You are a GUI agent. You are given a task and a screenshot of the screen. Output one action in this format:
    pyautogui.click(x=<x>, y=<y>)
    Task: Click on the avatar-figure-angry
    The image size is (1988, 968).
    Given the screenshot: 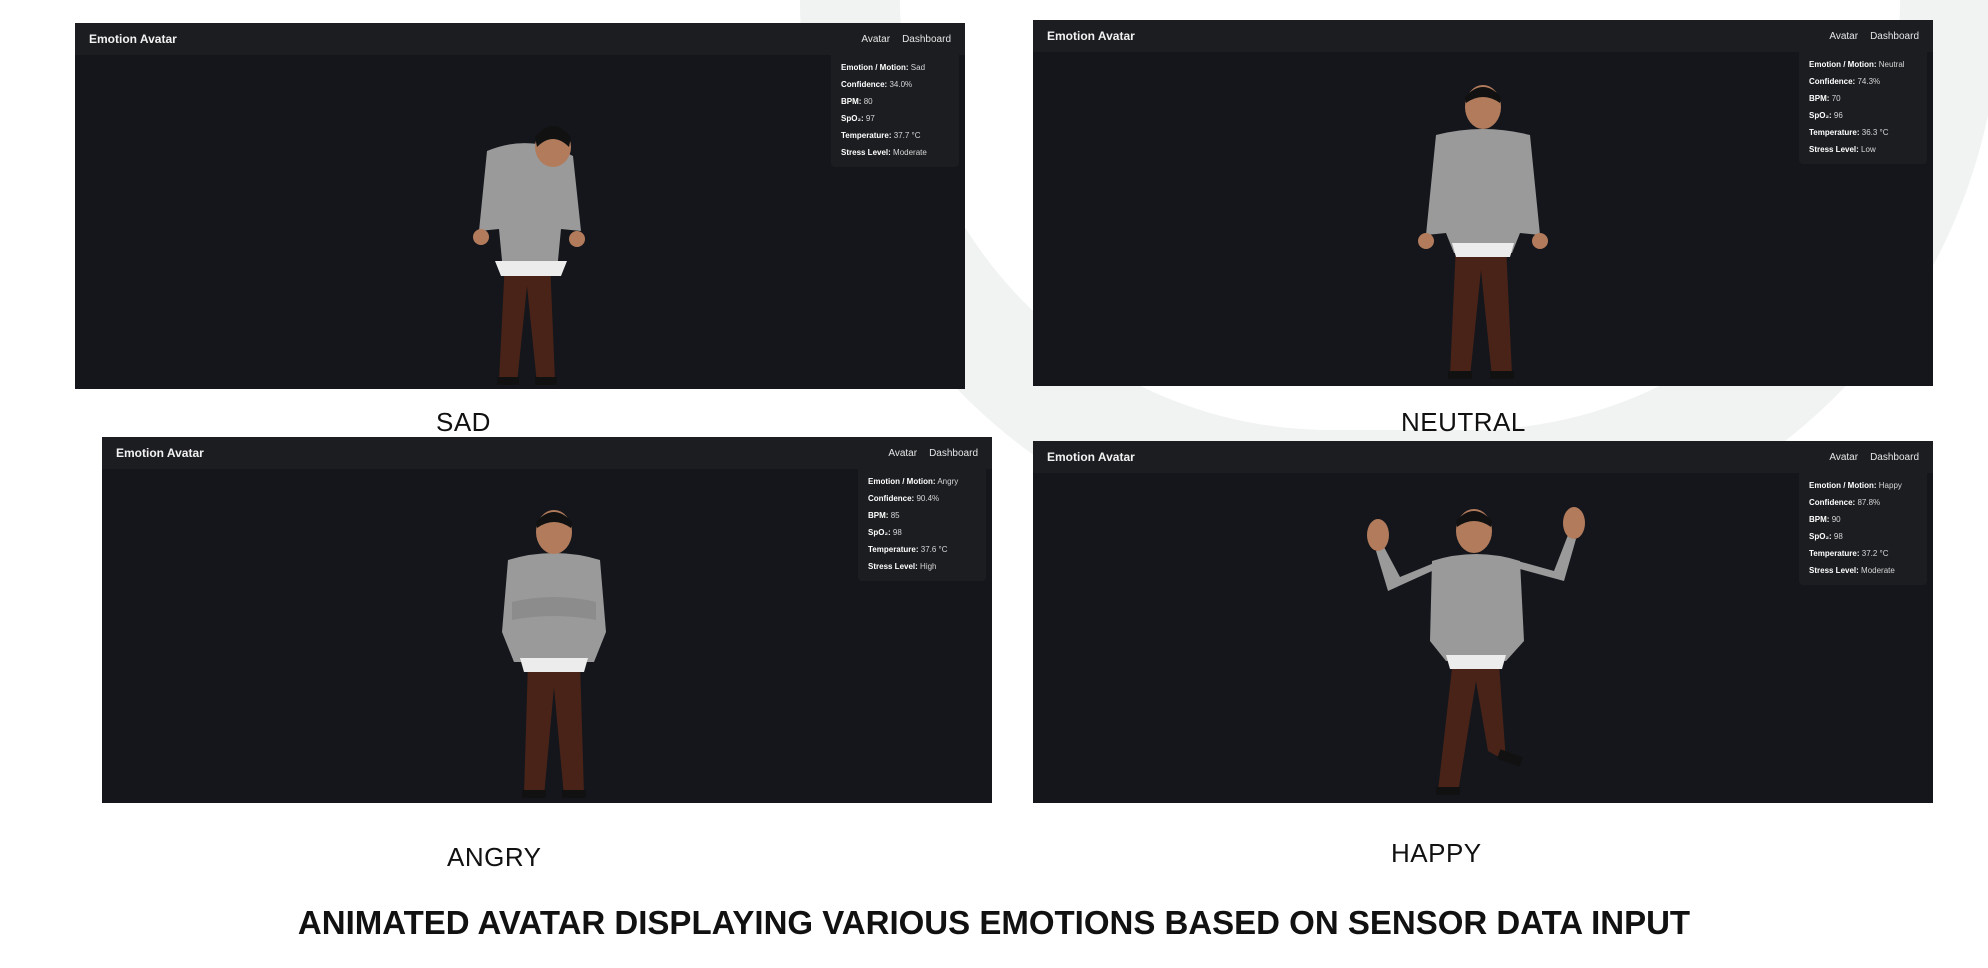 What is the action you would take?
    pyautogui.click(x=554, y=654)
    